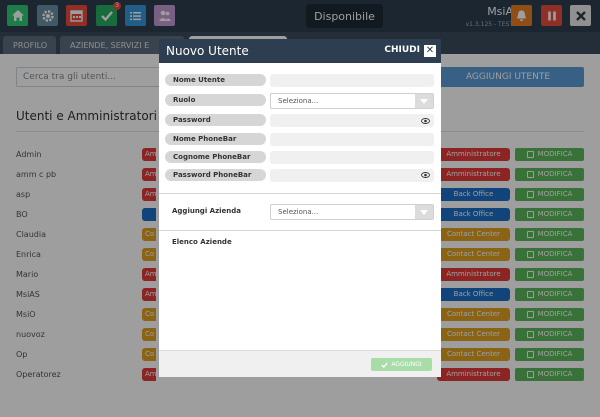 The height and width of the screenshot is (417, 600). Describe the element at coordinates (207, 51) in the screenshot. I see `modal-title: Nuovo Utente` at that location.